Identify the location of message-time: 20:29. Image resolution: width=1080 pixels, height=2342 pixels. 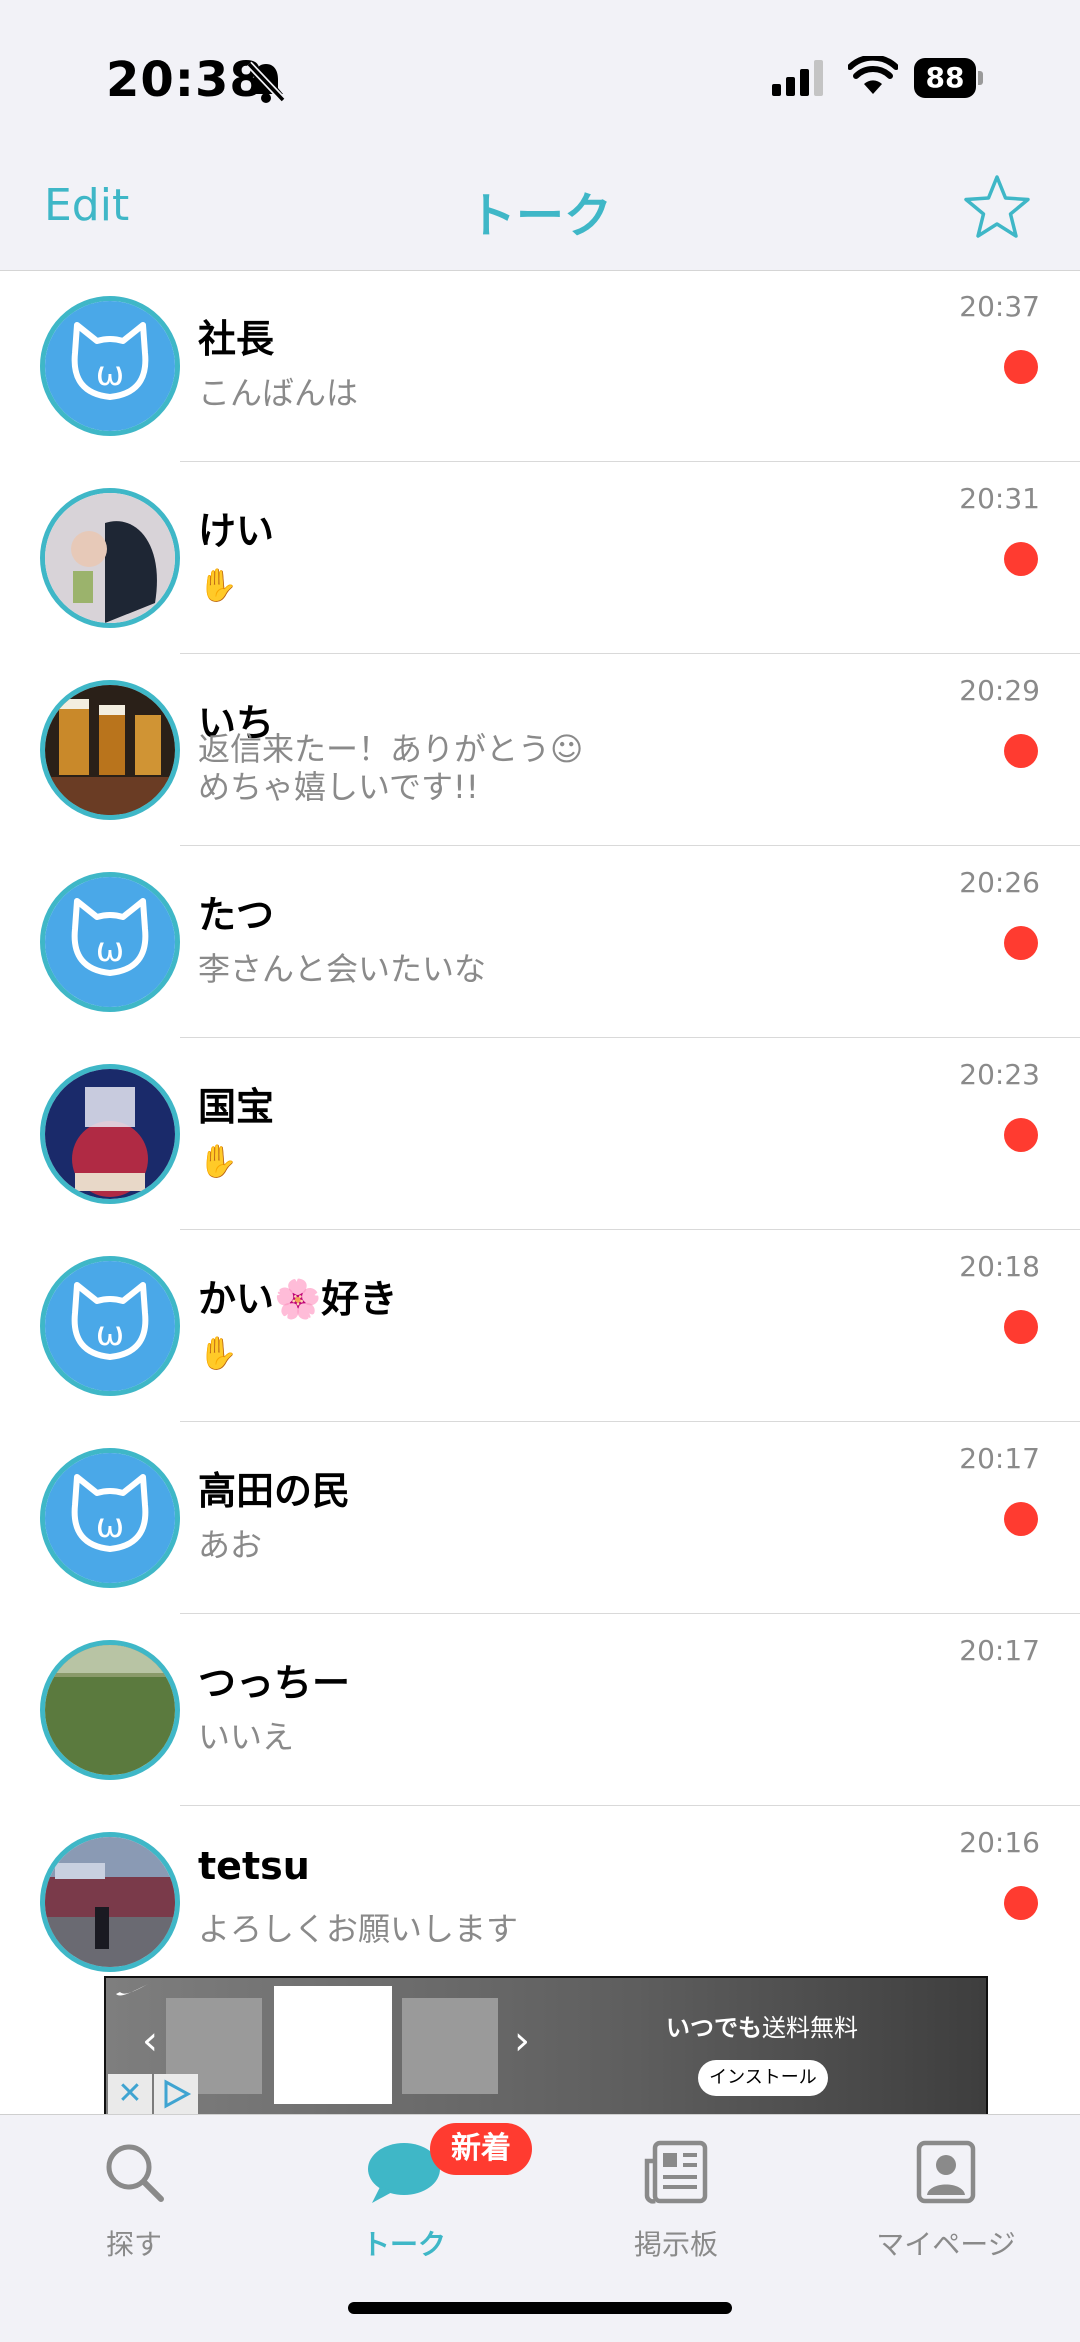
(999, 690).